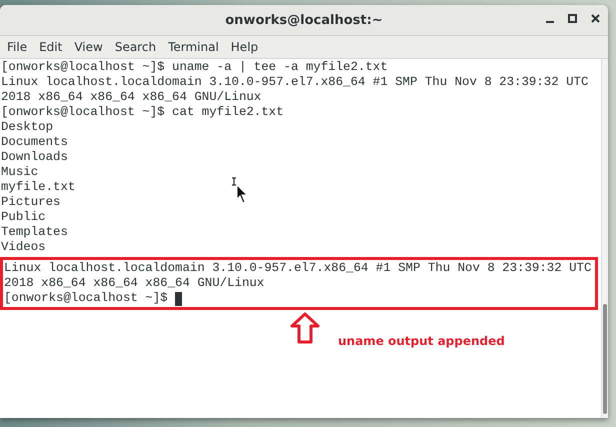 This screenshot has width=616, height=427. I want to click on window-title: onworks@localhost:~, so click(304, 20).